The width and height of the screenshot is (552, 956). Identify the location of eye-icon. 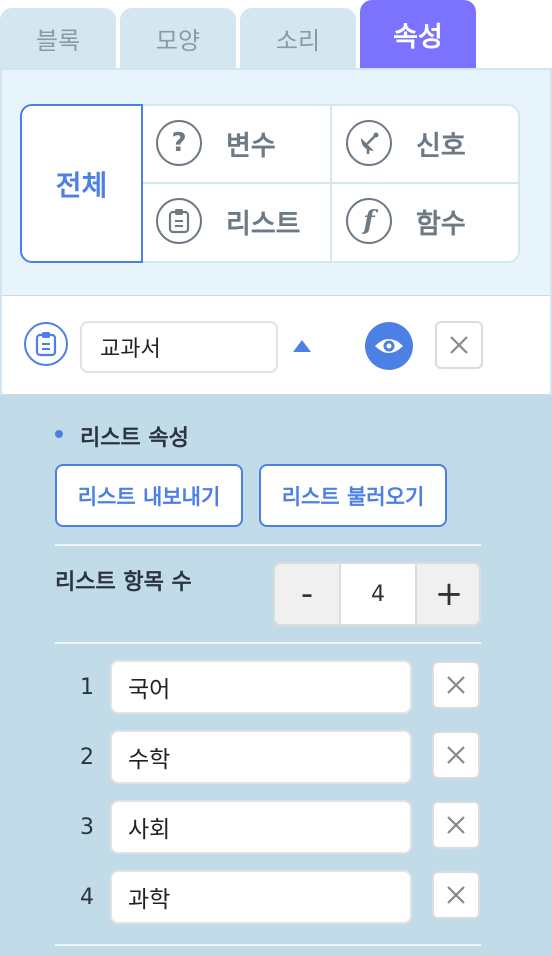
(389, 346).